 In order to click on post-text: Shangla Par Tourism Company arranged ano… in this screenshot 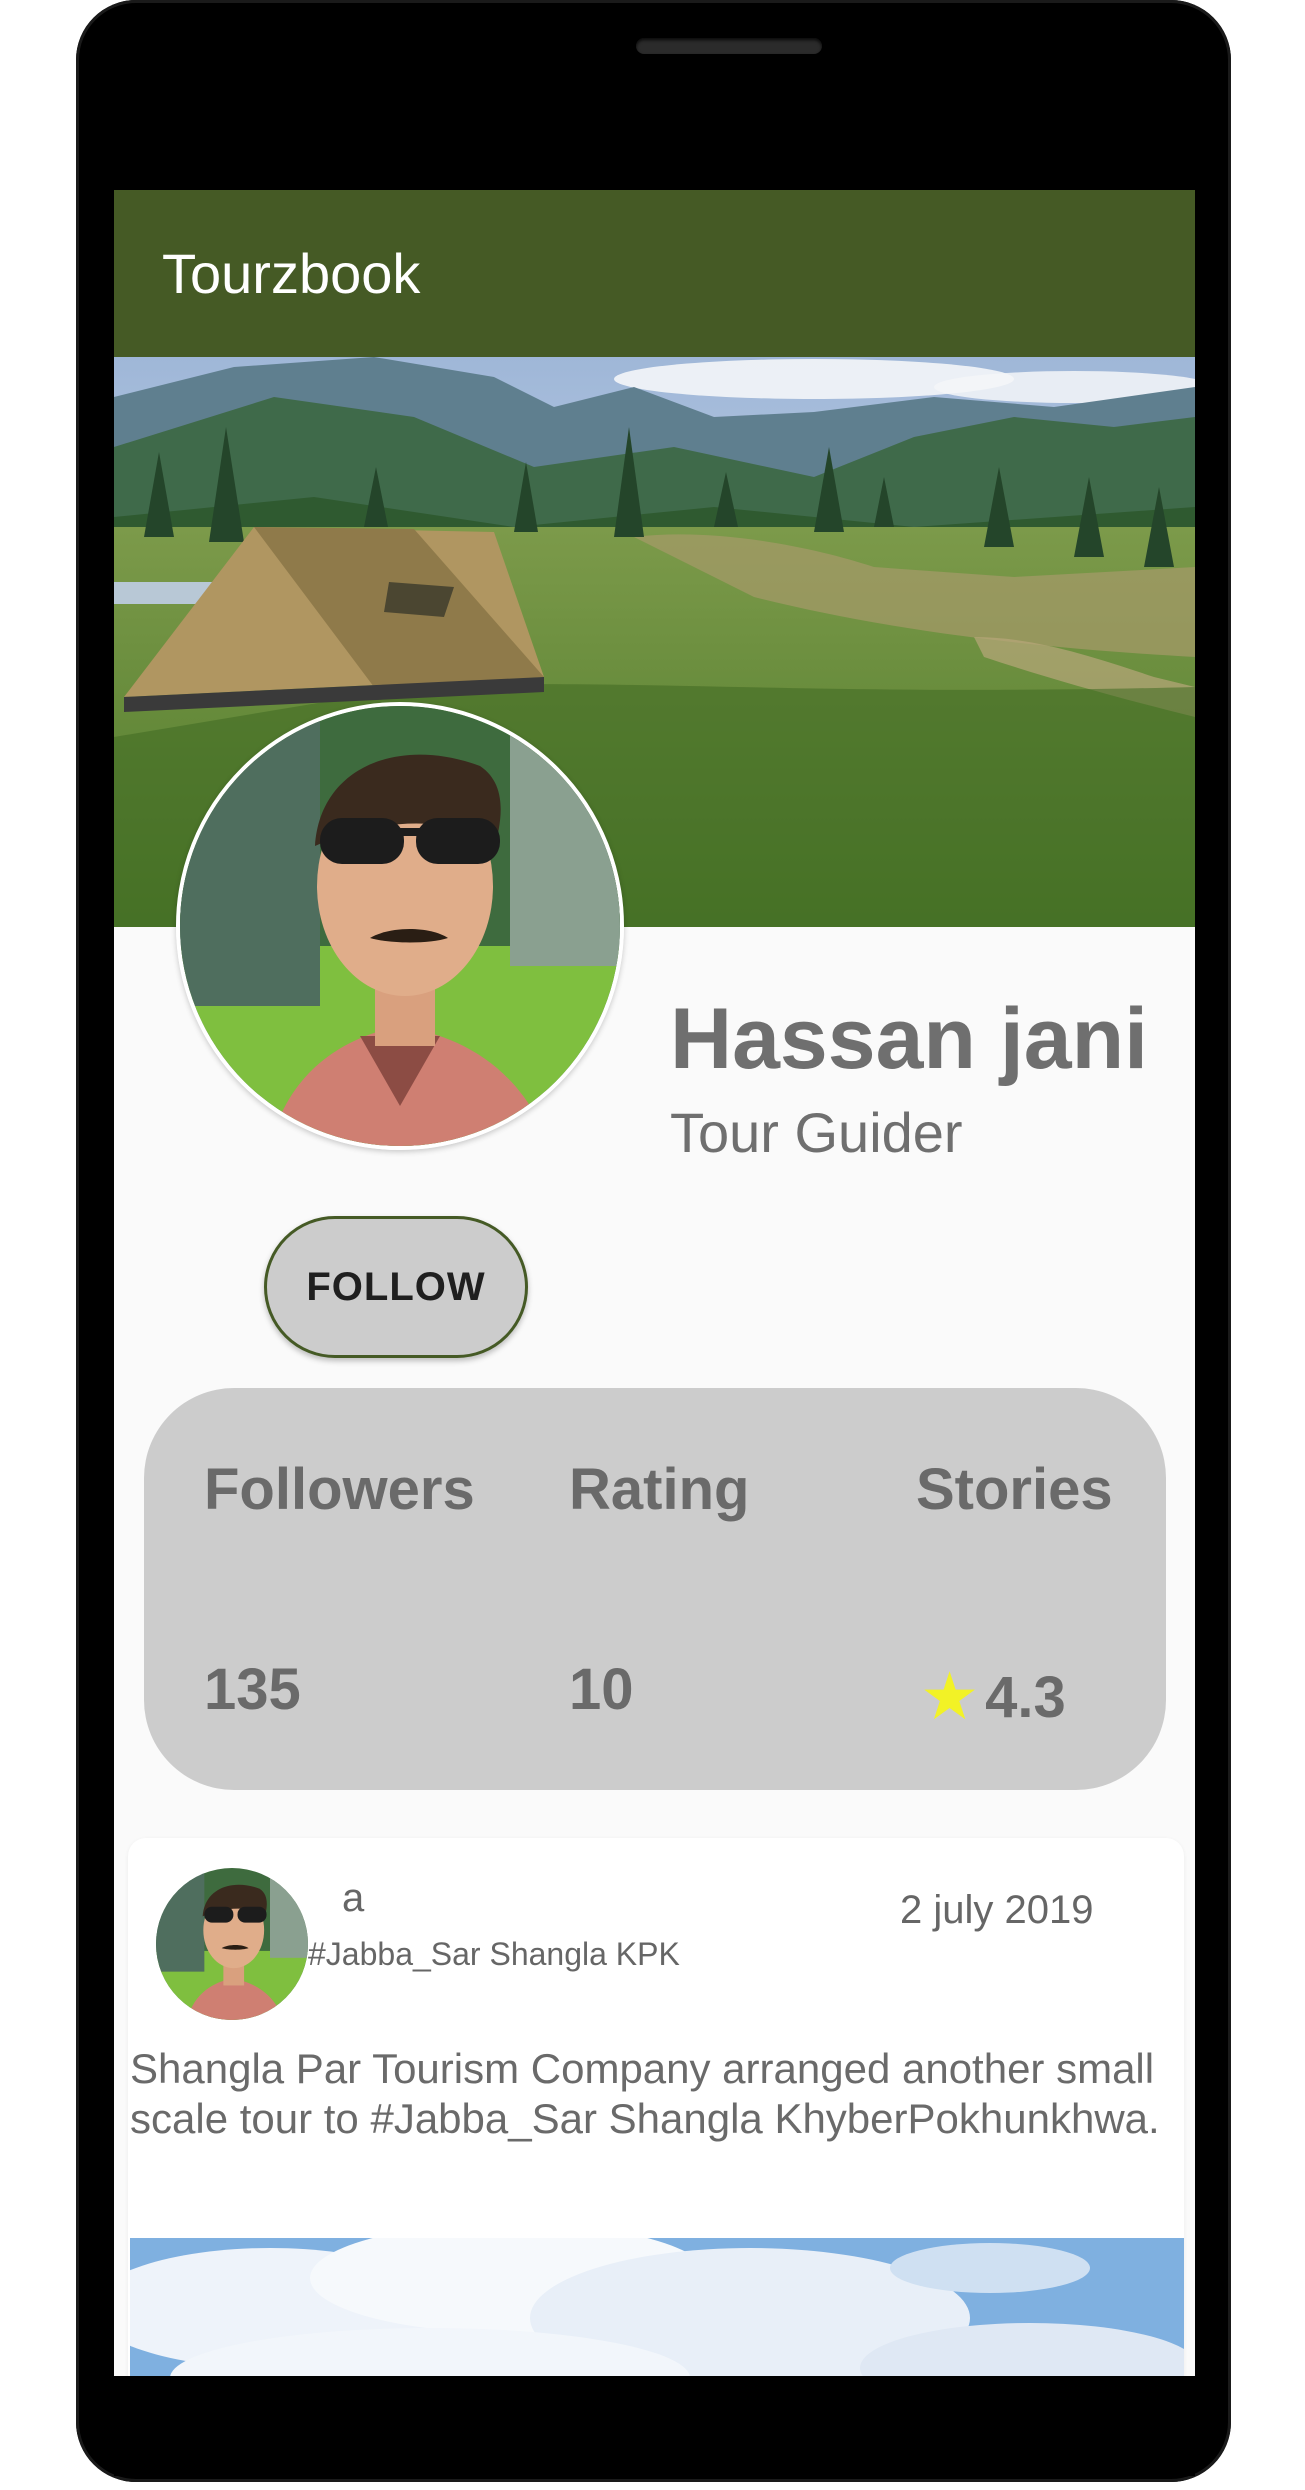, I will do `click(645, 2093)`.